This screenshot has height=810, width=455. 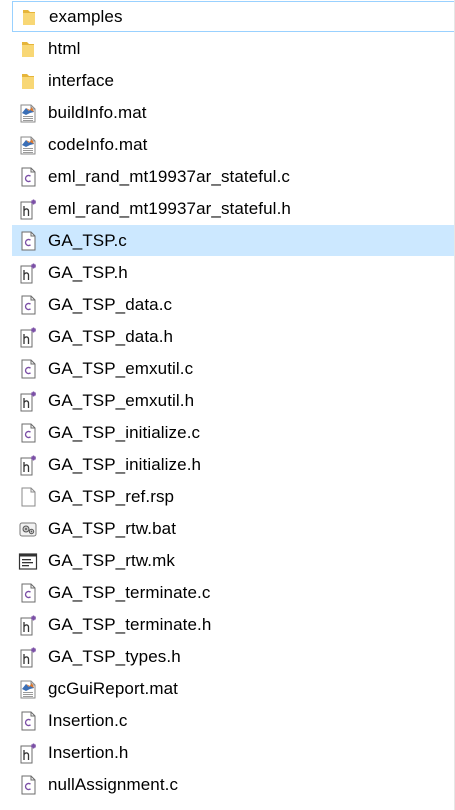 I want to click on makefile-icon, so click(x=28, y=561).